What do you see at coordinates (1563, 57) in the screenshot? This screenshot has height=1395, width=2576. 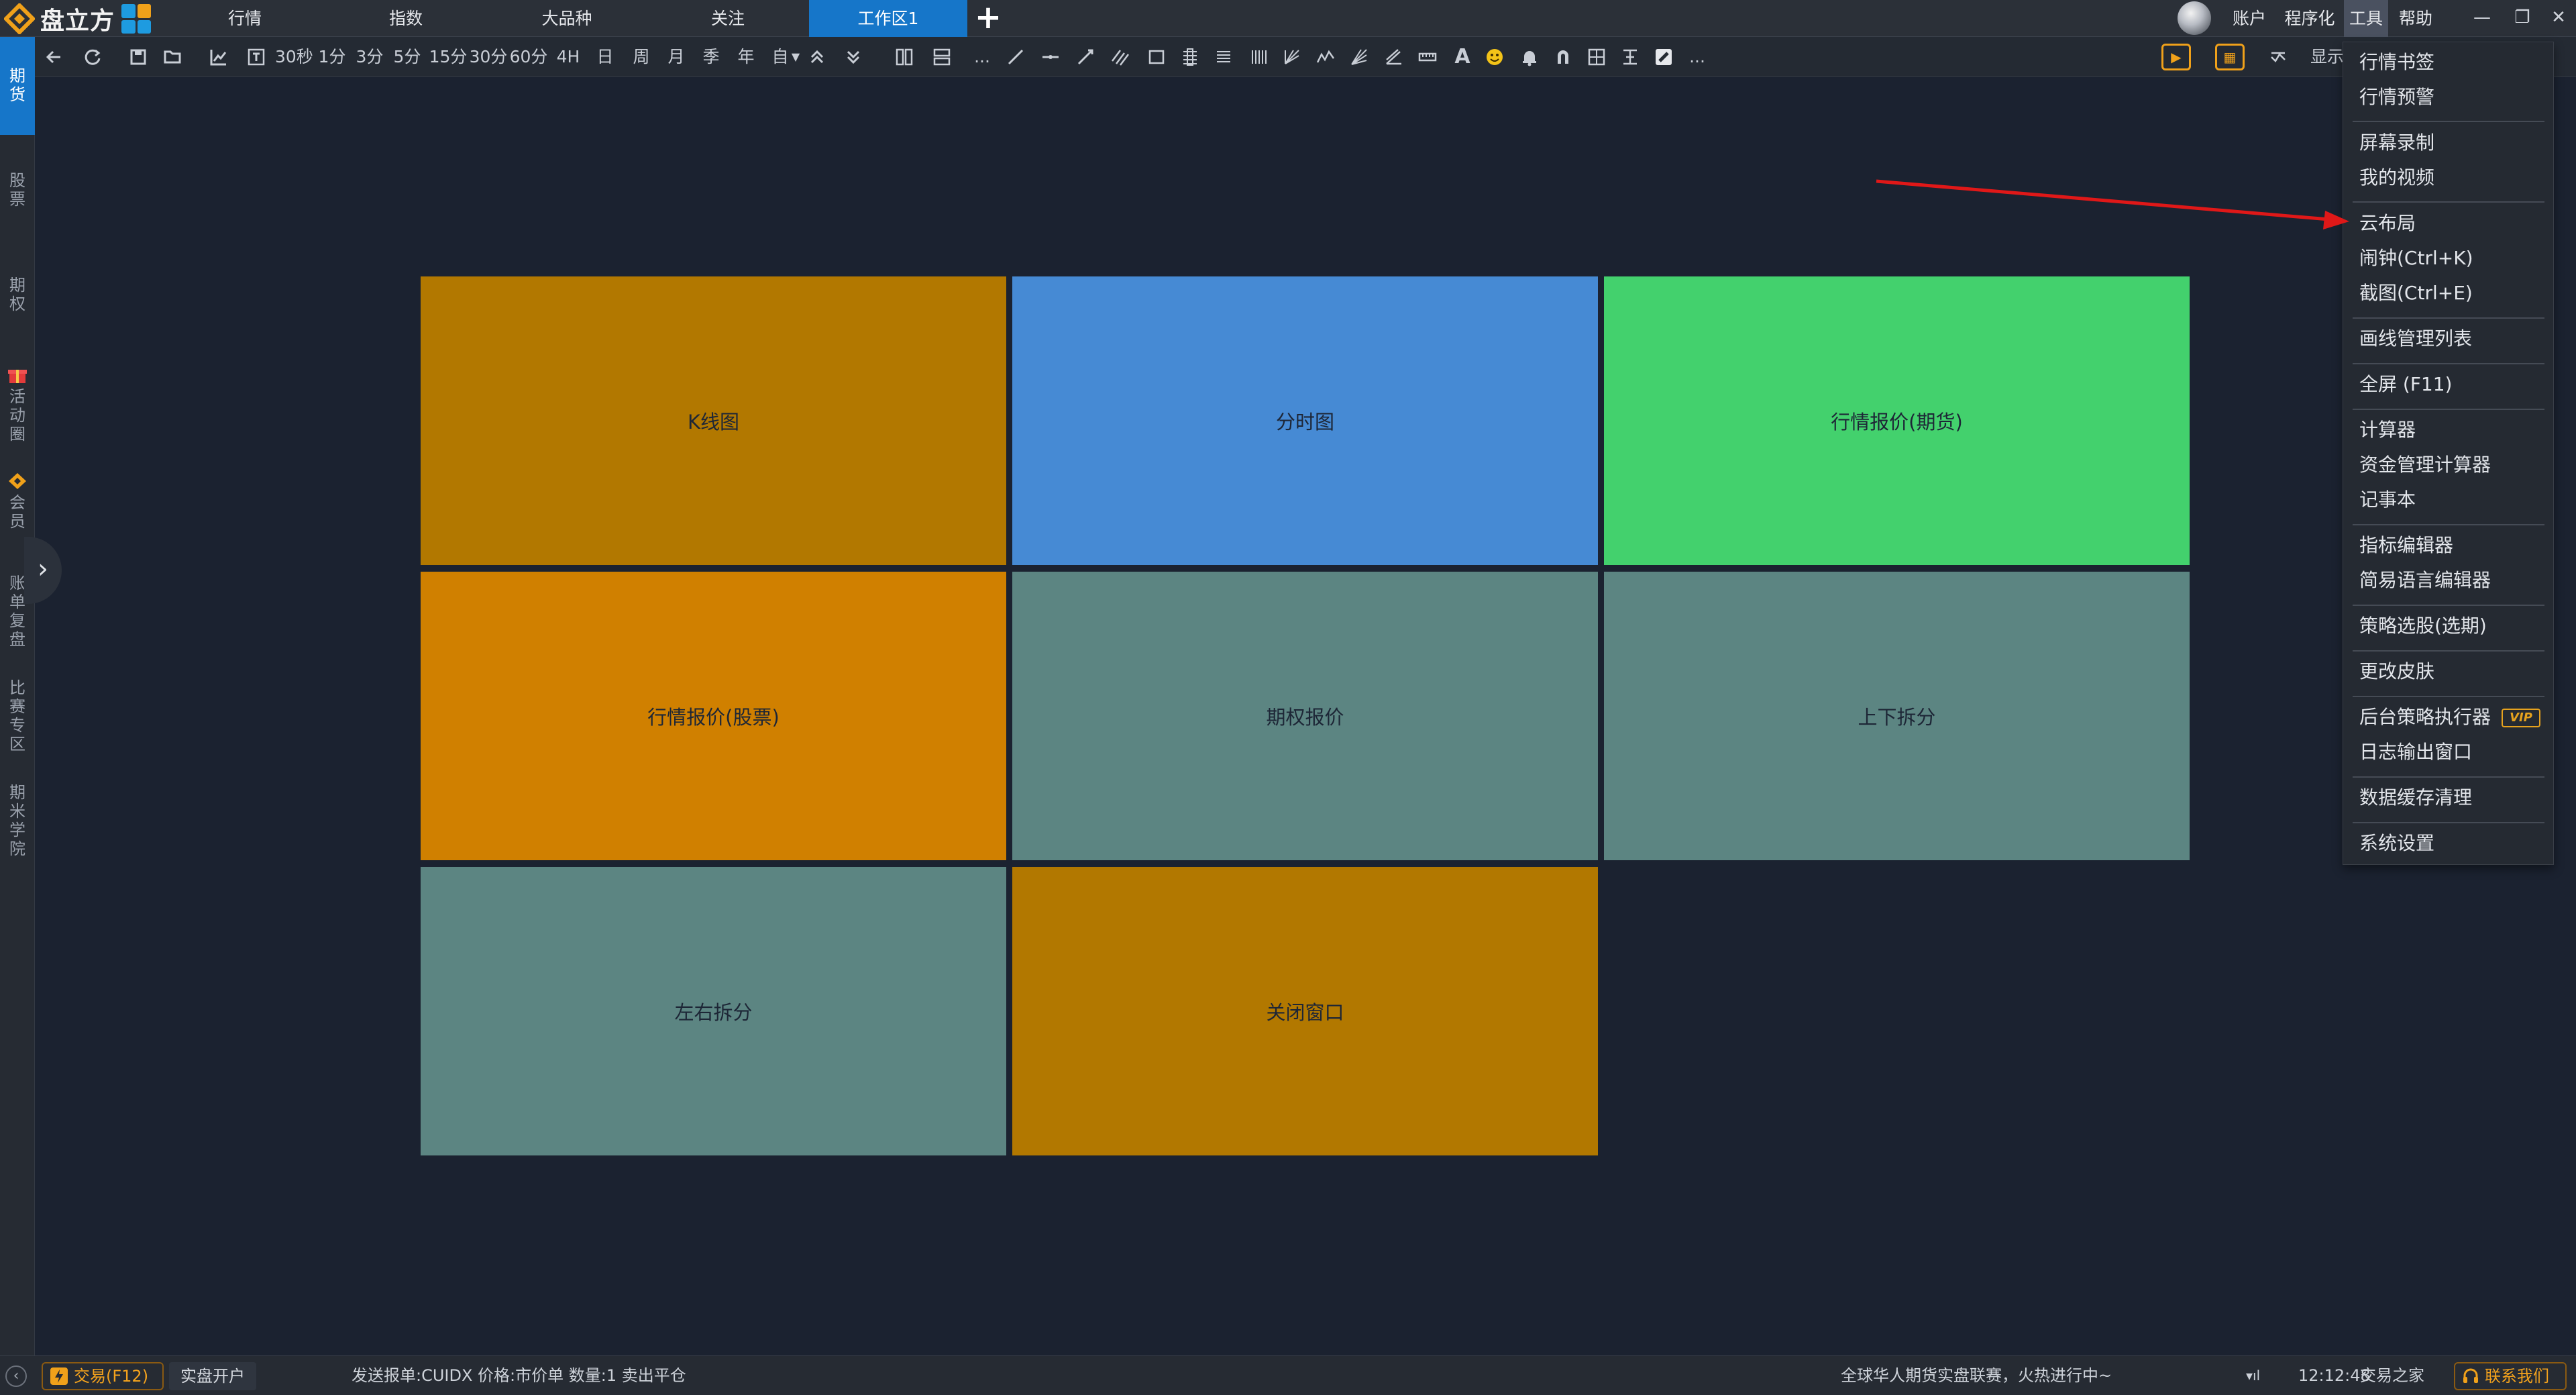 I see `magnet-icon` at bounding box center [1563, 57].